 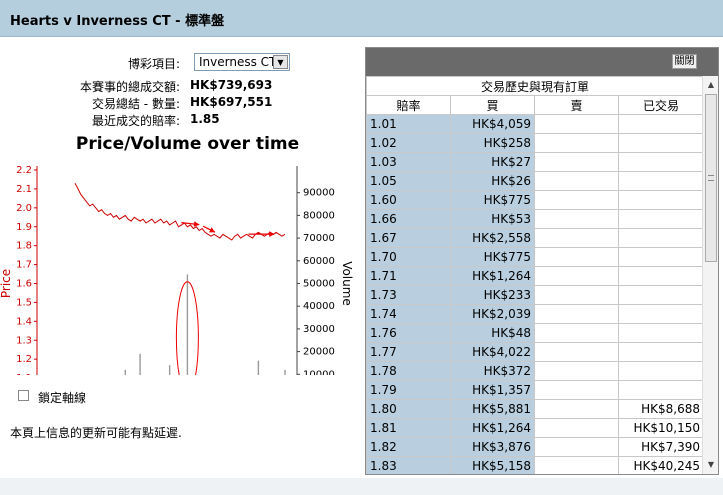 I want to click on selection-dropdown: Inverness CT ▼, so click(x=242, y=62).